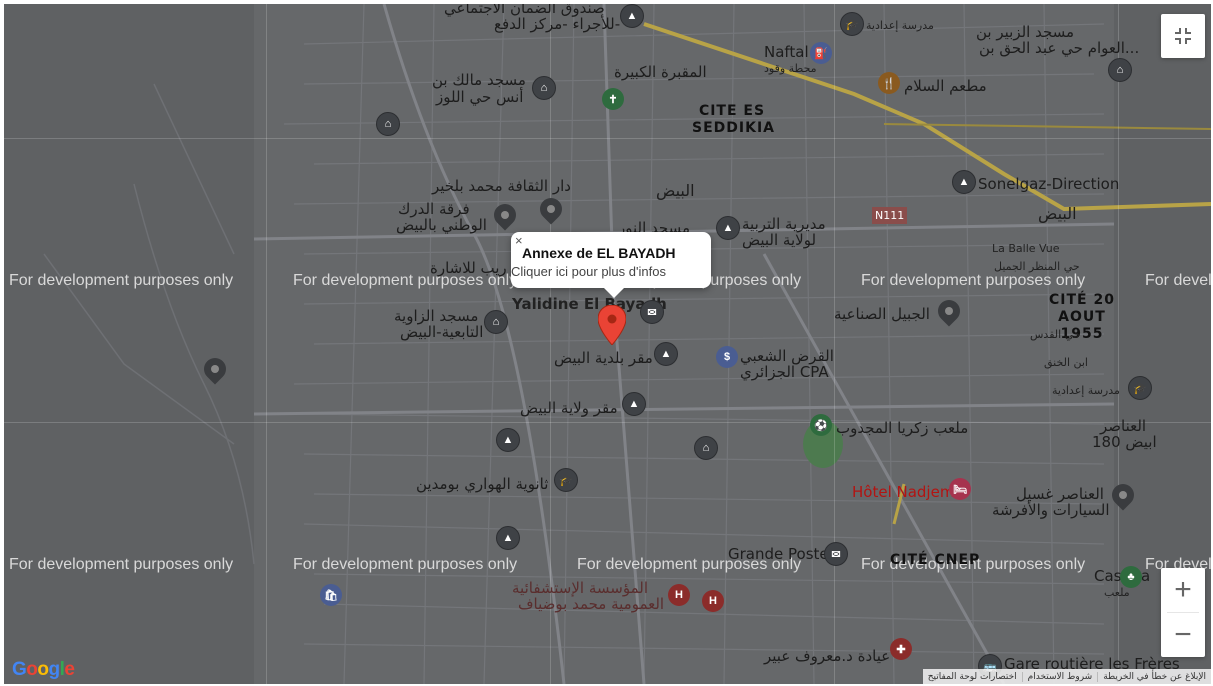 The height and width of the screenshot is (686, 1213). I want to click on label-big-cemetery: المقبرة الكبيرة, so click(660, 72).